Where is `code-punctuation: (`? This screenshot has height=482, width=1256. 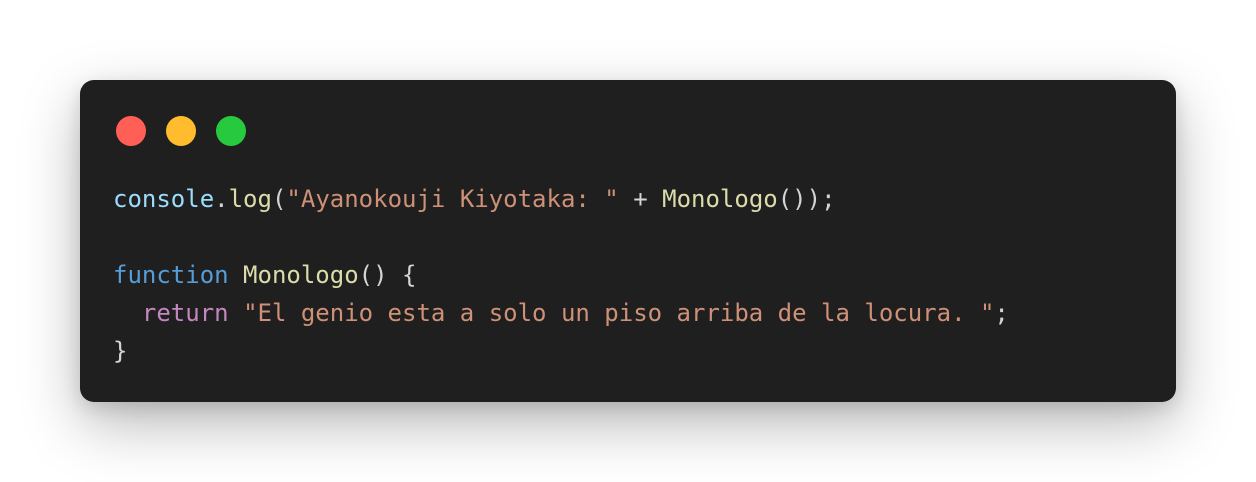
code-punctuation: ( is located at coordinates (279, 199).